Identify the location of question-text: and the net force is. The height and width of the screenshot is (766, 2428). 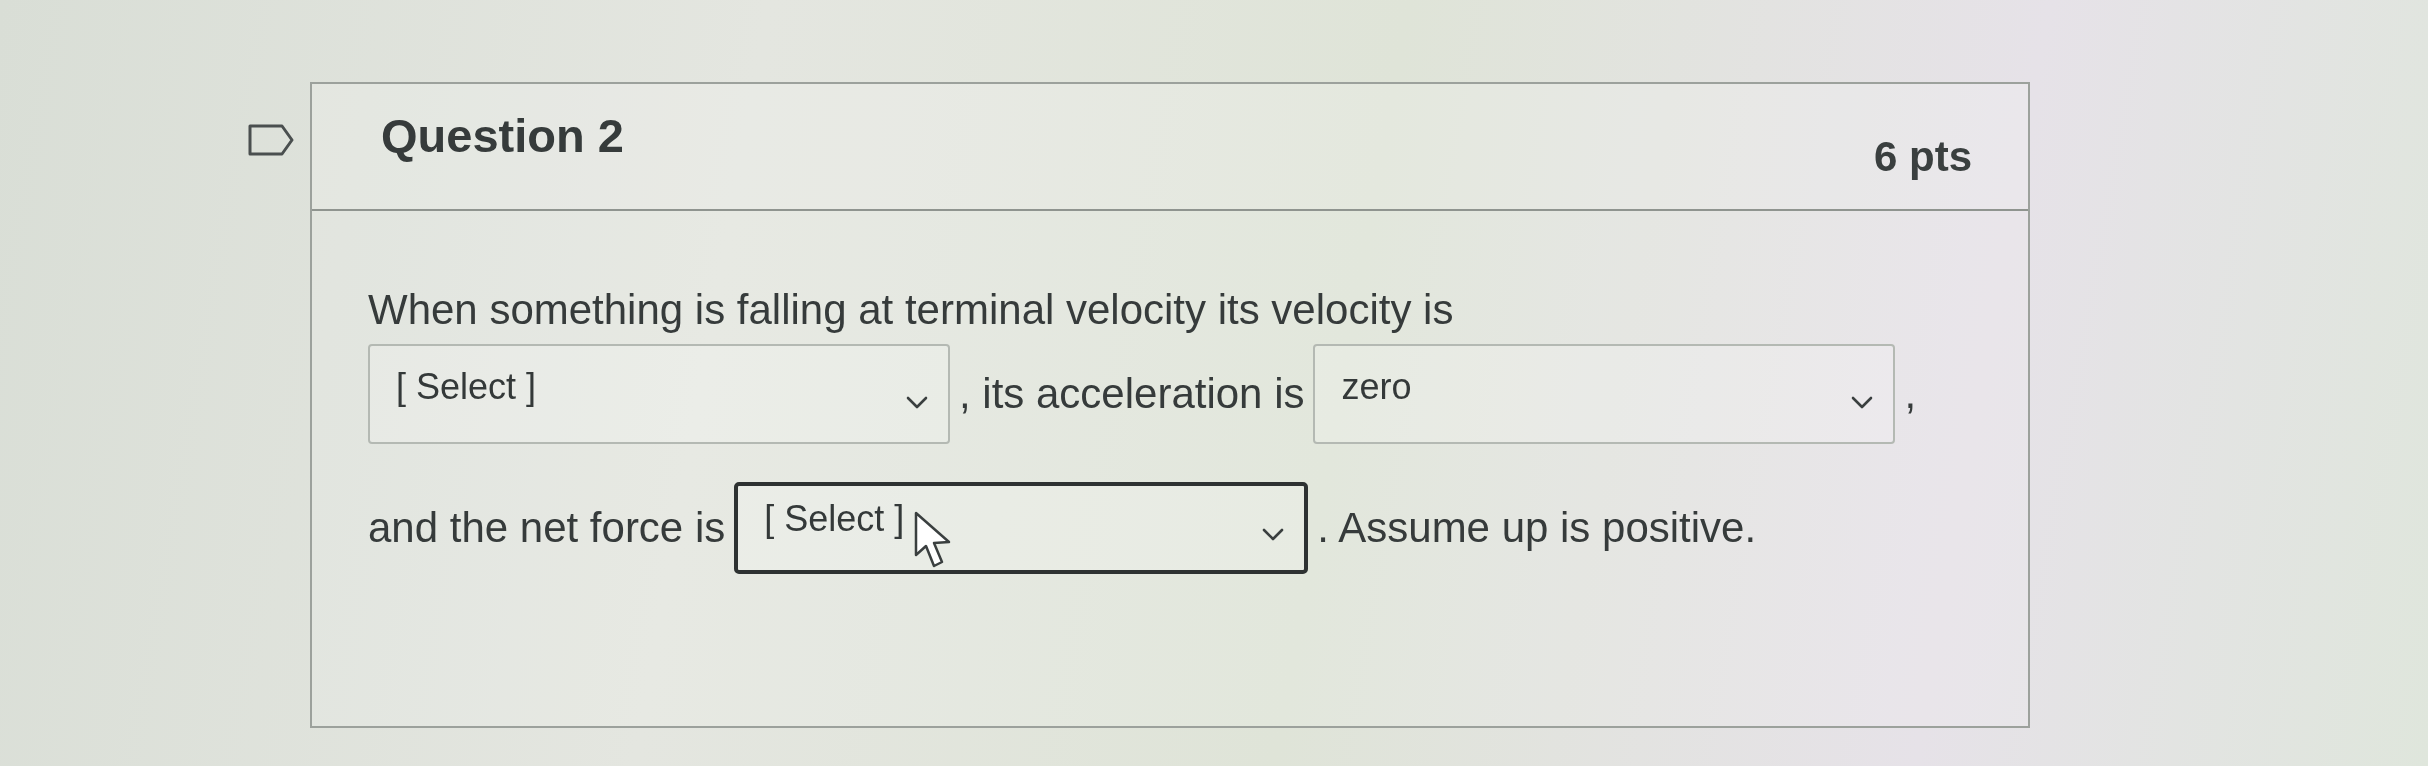
(547, 528).